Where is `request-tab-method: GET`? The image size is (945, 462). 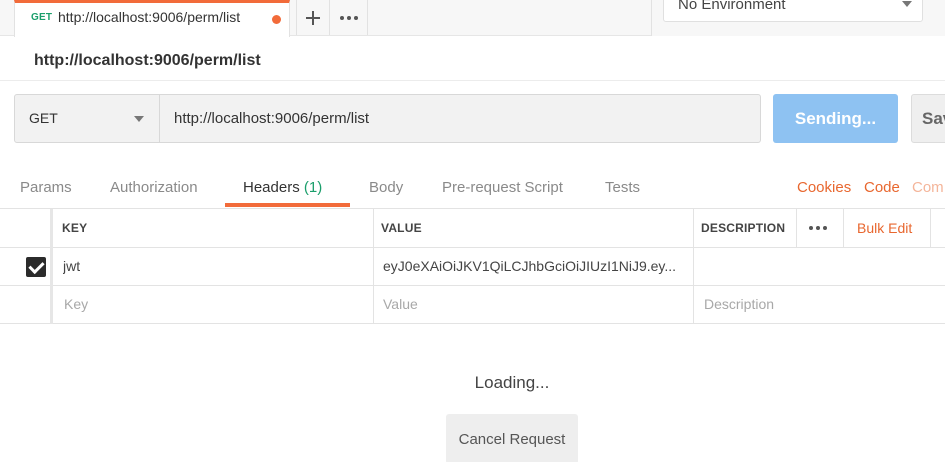 request-tab-method: GET is located at coordinates (42, 17).